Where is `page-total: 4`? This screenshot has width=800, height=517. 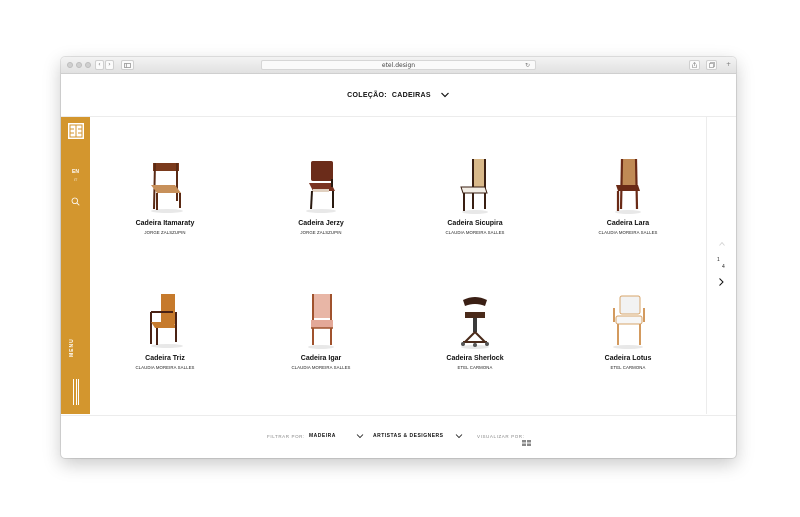 page-total: 4 is located at coordinates (723, 267).